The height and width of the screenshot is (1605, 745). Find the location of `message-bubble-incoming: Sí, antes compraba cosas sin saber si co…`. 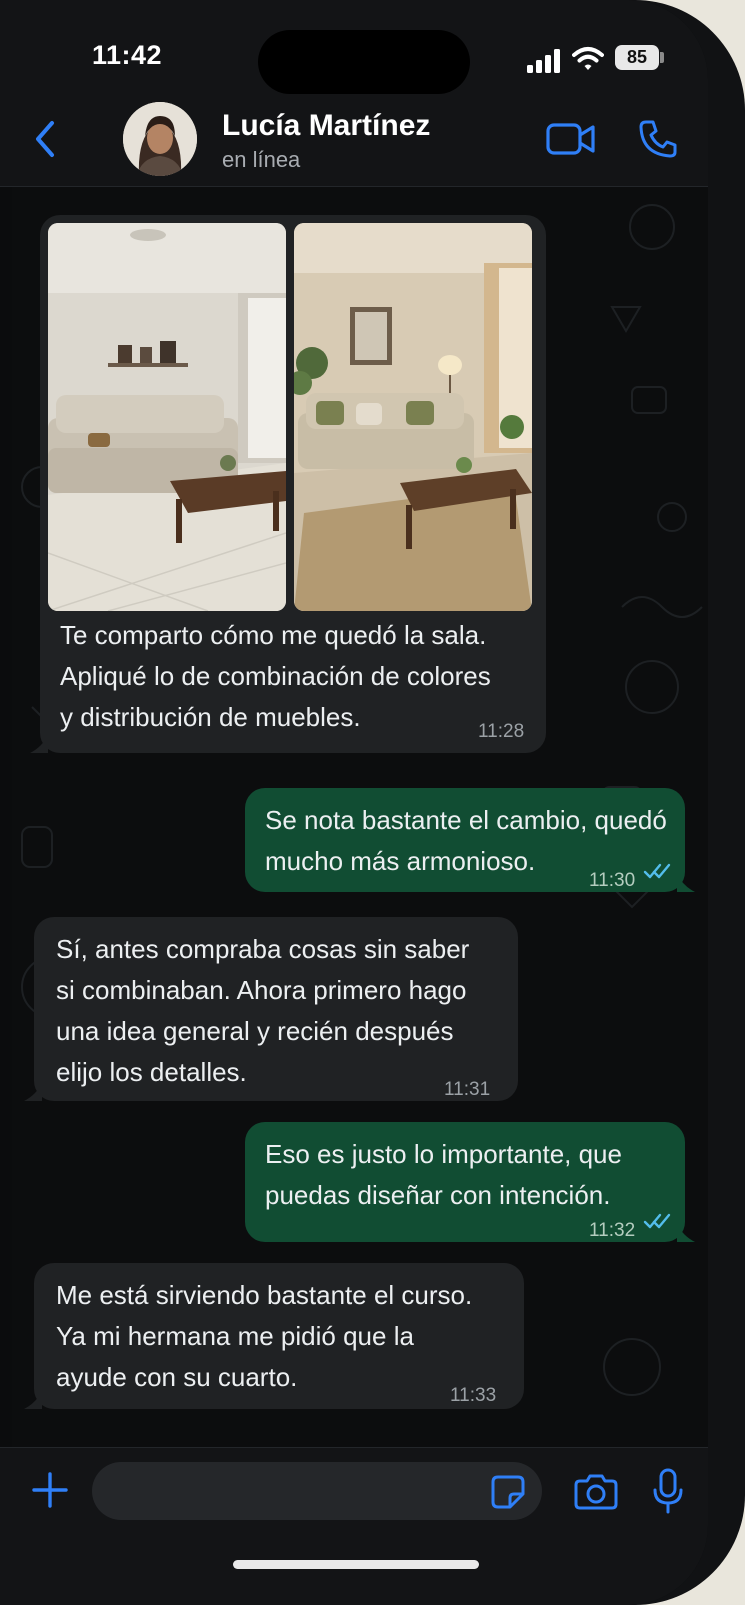

message-bubble-incoming: Sí, antes compraba cosas sin saber si co… is located at coordinates (271, 1009).